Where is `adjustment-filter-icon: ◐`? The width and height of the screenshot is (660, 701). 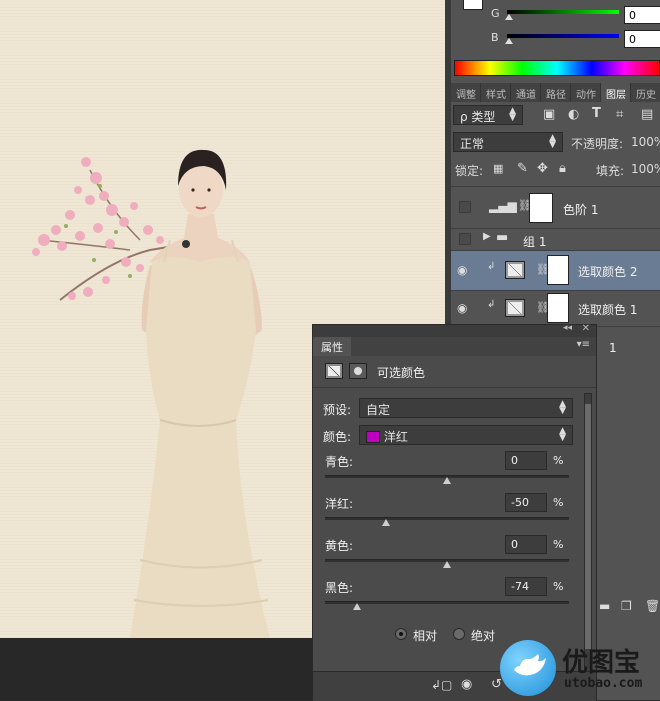 adjustment-filter-icon: ◐ is located at coordinates (573, 114).